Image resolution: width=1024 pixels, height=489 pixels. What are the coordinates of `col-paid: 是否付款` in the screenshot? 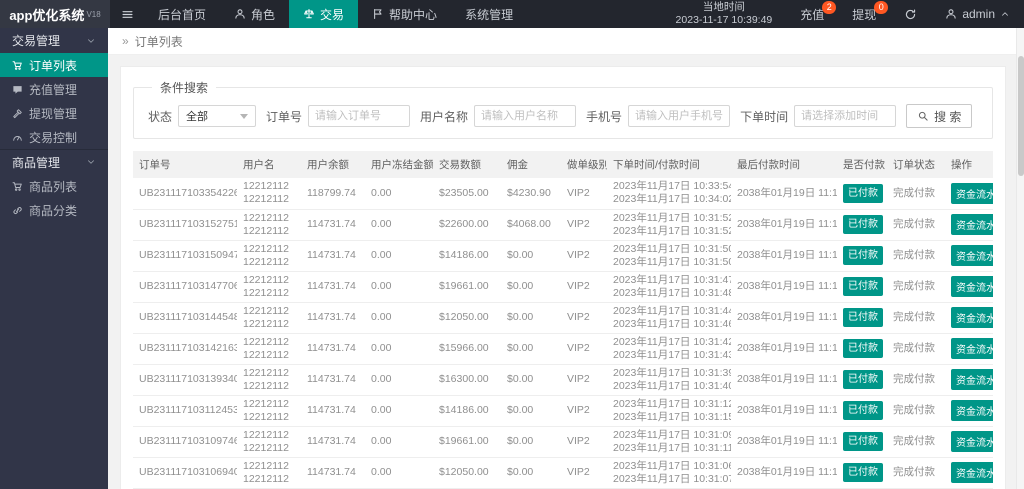 It's located at (862, 164).